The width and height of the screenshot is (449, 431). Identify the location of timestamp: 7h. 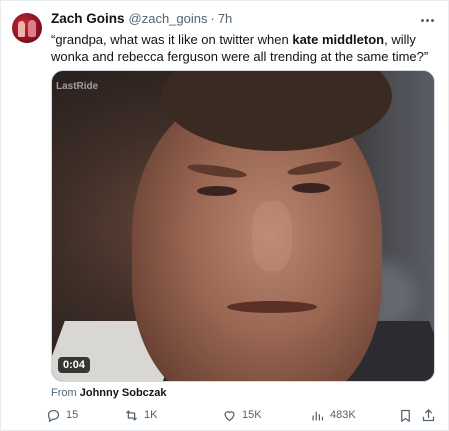
(225, 18).